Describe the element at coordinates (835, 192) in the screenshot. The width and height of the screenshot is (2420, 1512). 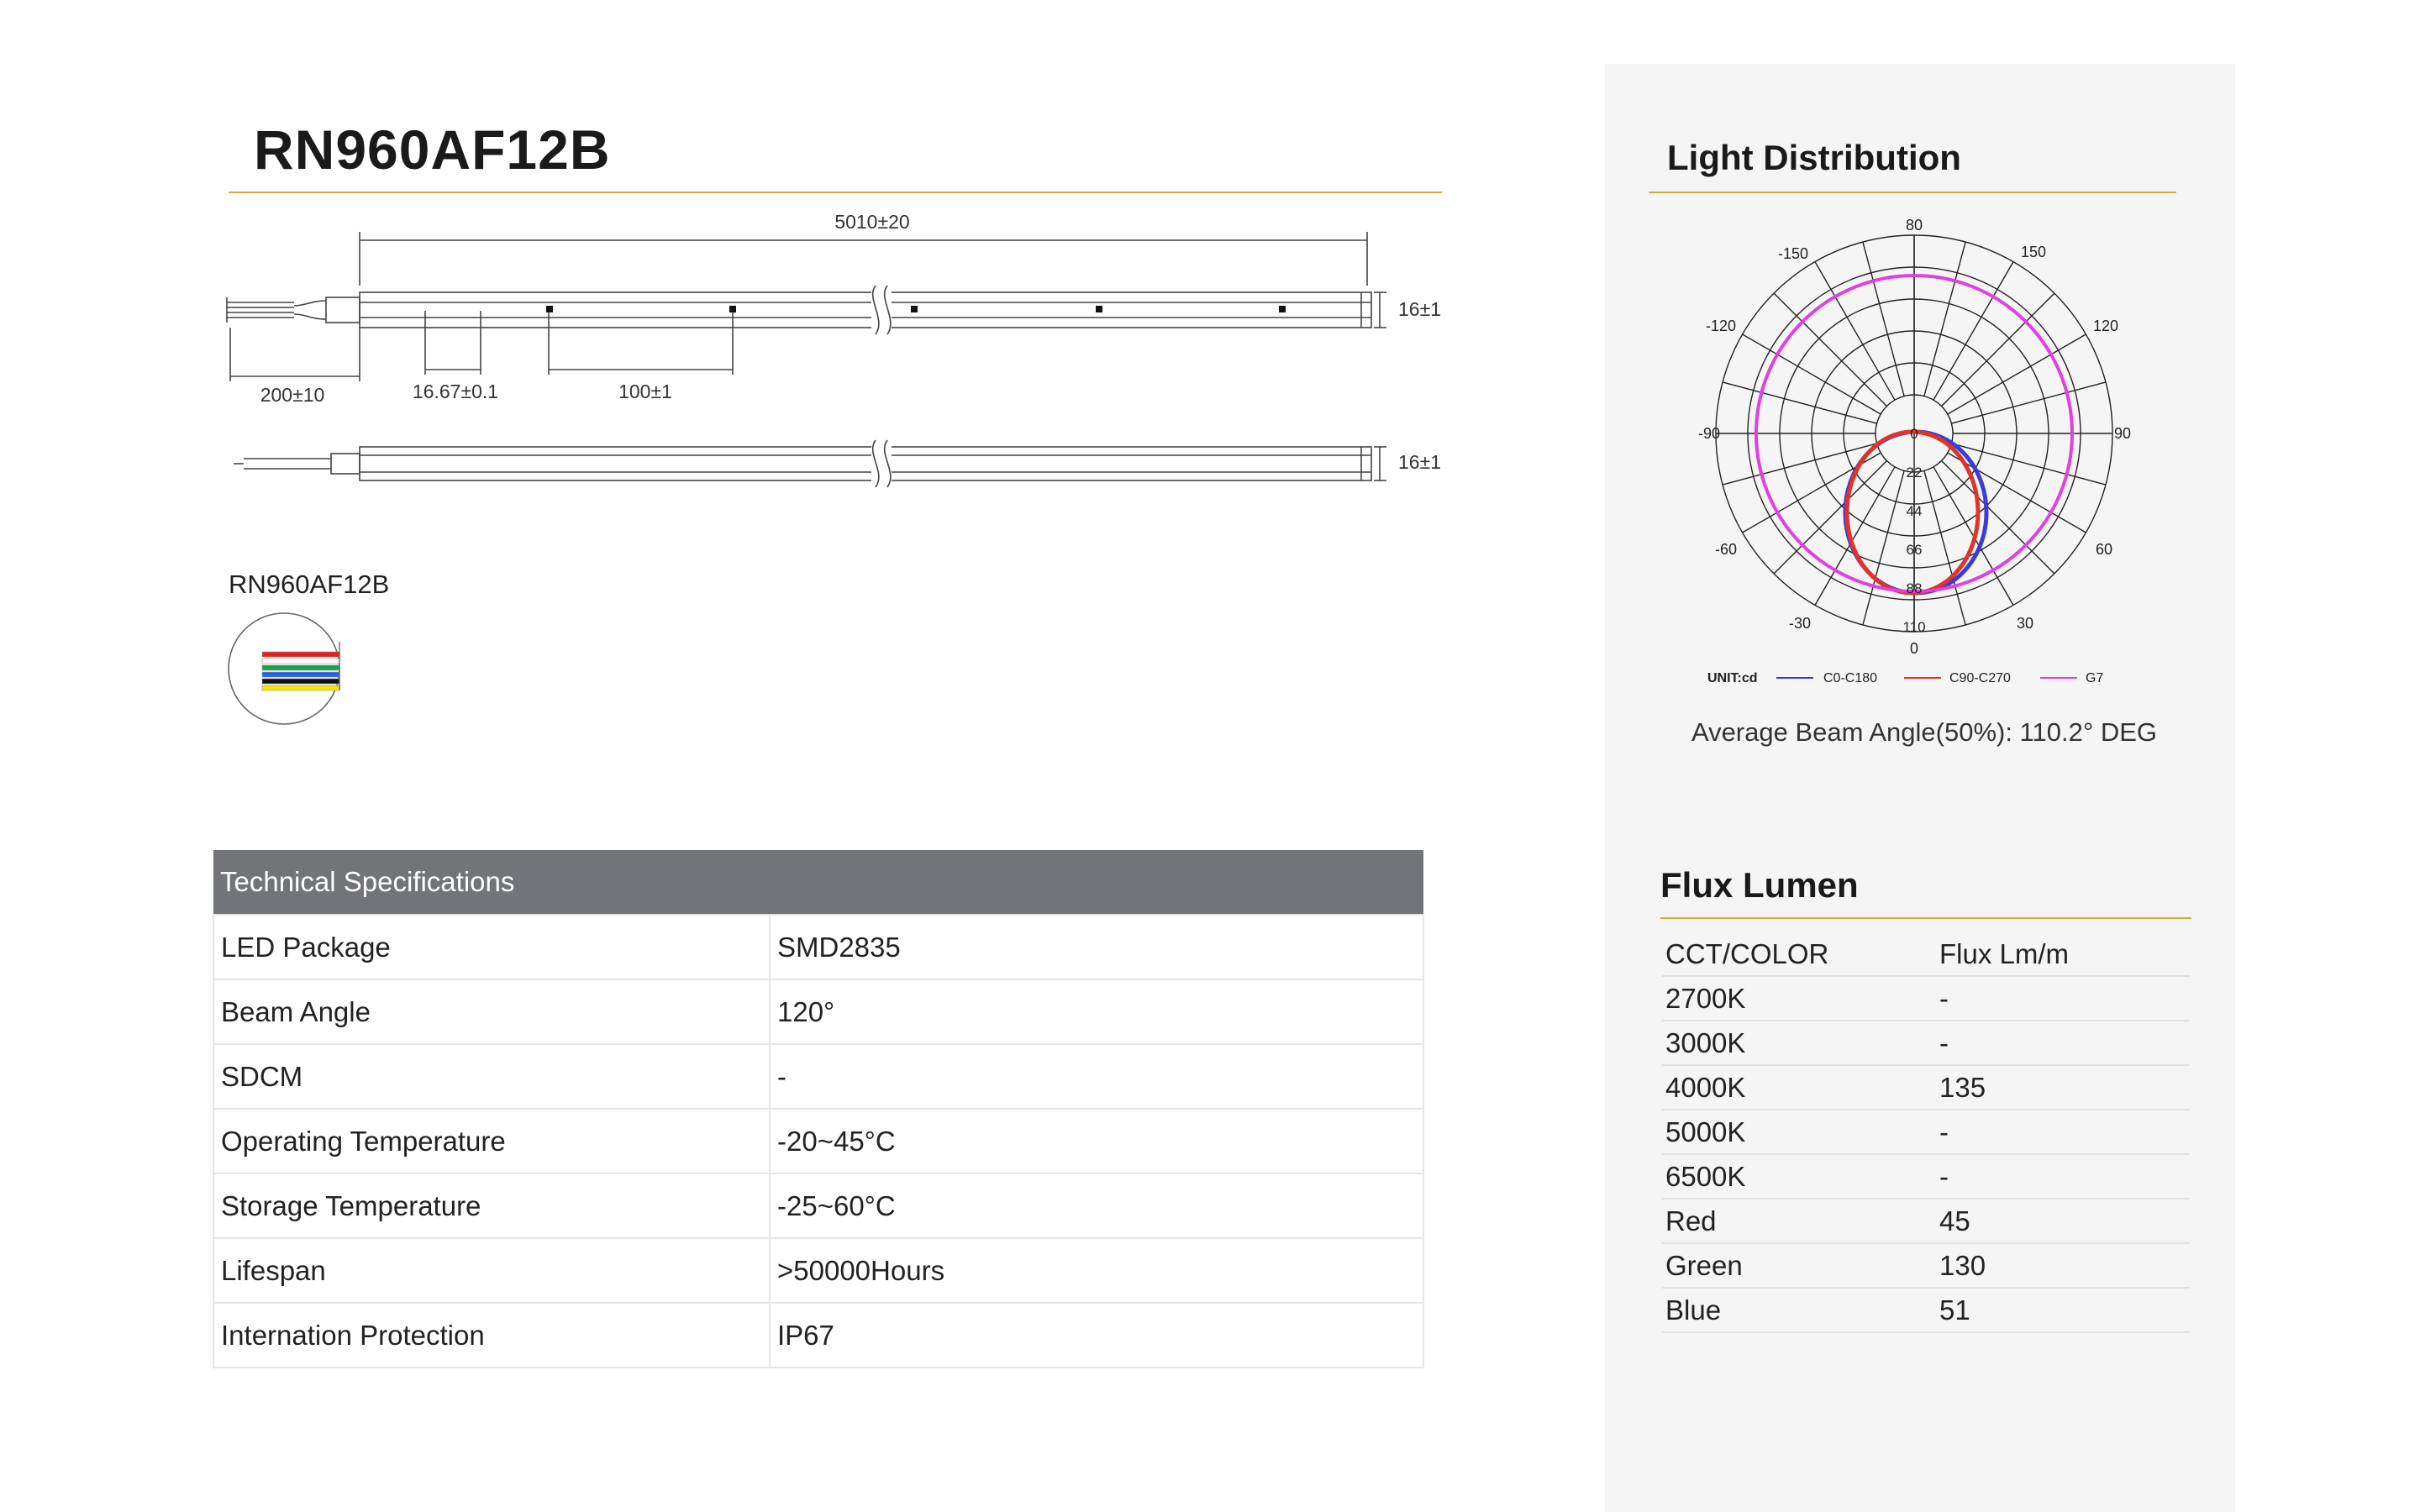
I see `title-divider` at that location.